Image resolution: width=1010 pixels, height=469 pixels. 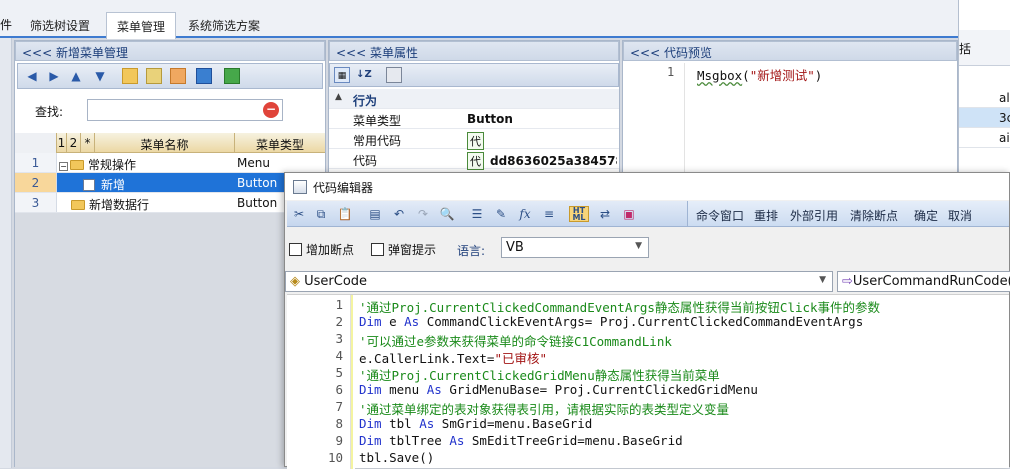 I want to click on add-folder-icon, so click(x=130, y=76).